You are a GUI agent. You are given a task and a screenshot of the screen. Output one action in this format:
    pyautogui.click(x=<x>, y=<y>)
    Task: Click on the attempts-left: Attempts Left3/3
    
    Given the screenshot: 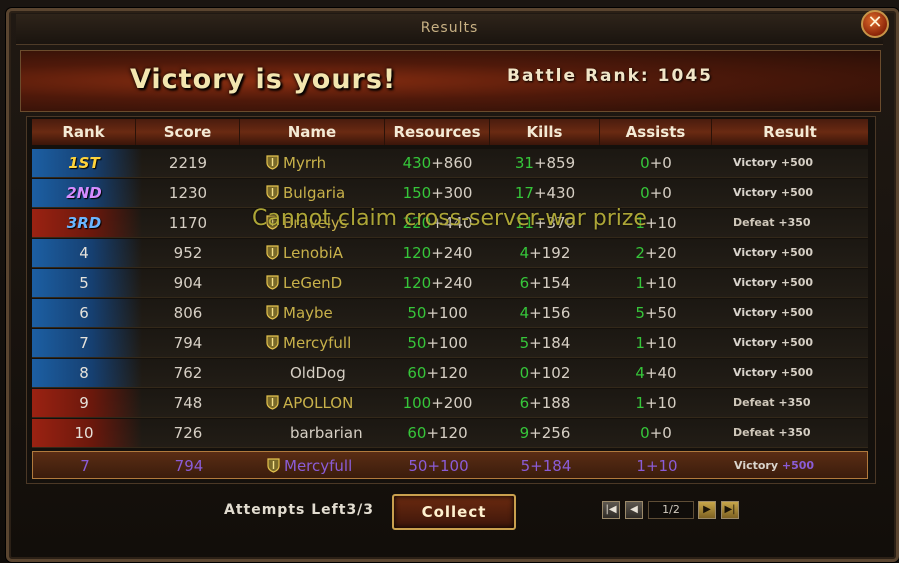 What is the action you would take?
    pyautogui.click(x=299, y=510)
    